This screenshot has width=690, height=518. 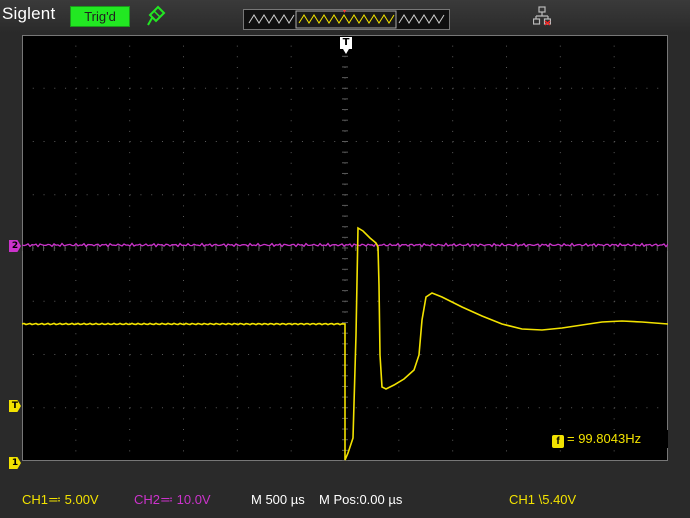 What do you see at coordinates (542, 18) in the screenshot?
I see `network-icon` at bounding box center [542, 18].